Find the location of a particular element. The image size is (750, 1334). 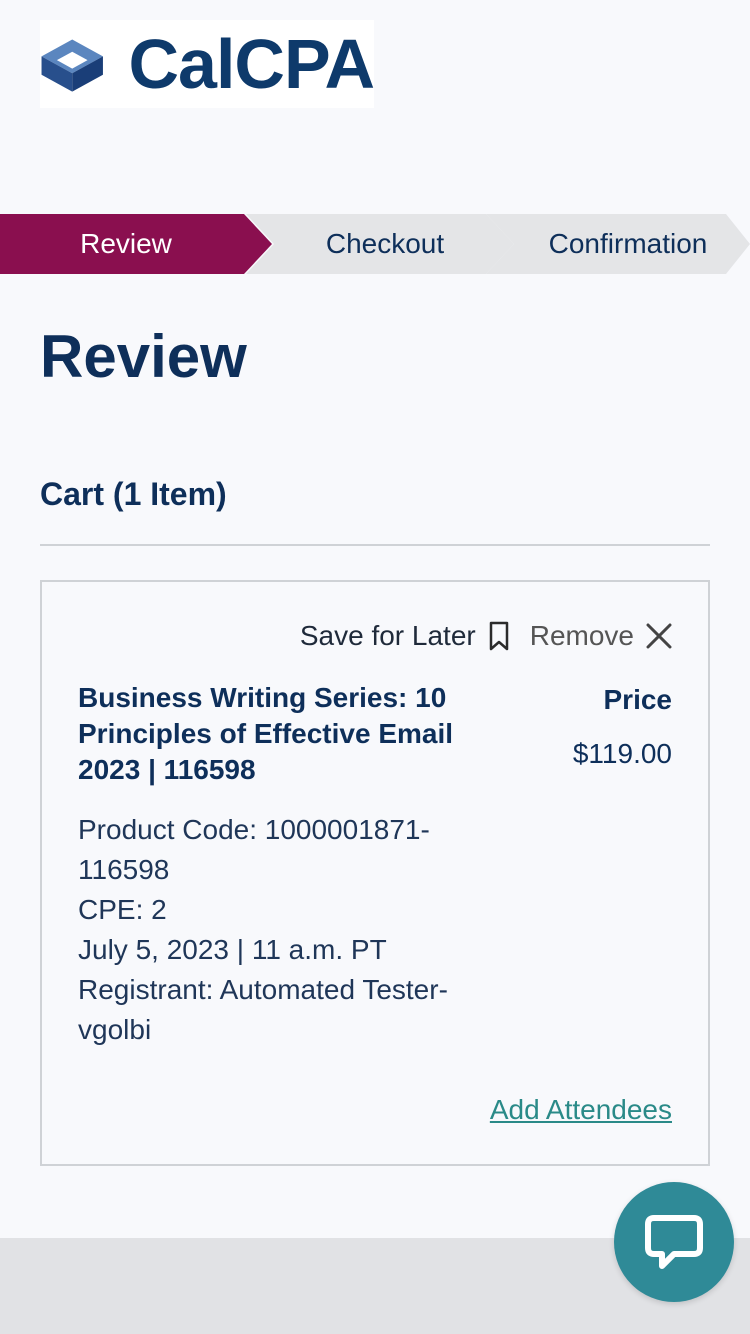

save-for-later-label: Save for Later is located at coordinates (387, 635).